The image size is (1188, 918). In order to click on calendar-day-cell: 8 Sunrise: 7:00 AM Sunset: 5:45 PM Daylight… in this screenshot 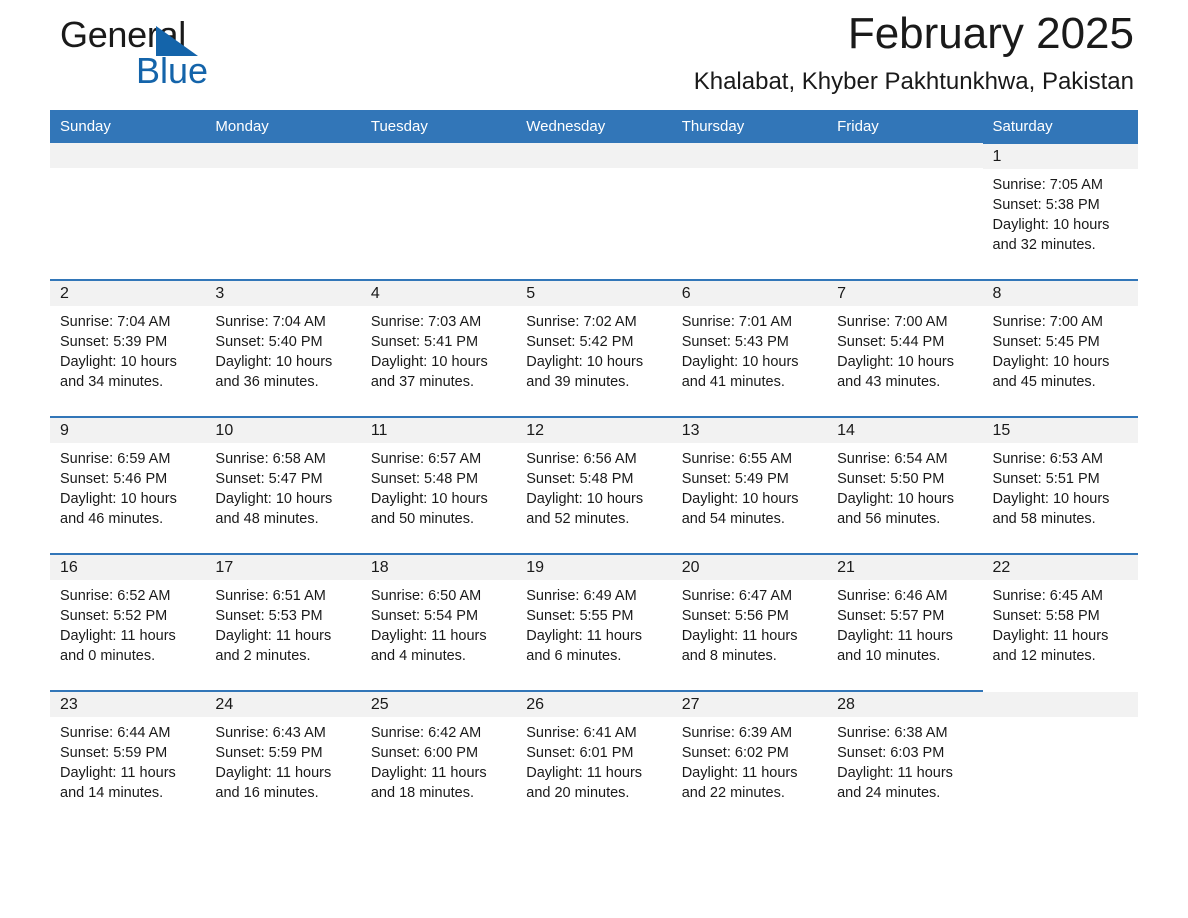, I will do `click(1060, 348)`.